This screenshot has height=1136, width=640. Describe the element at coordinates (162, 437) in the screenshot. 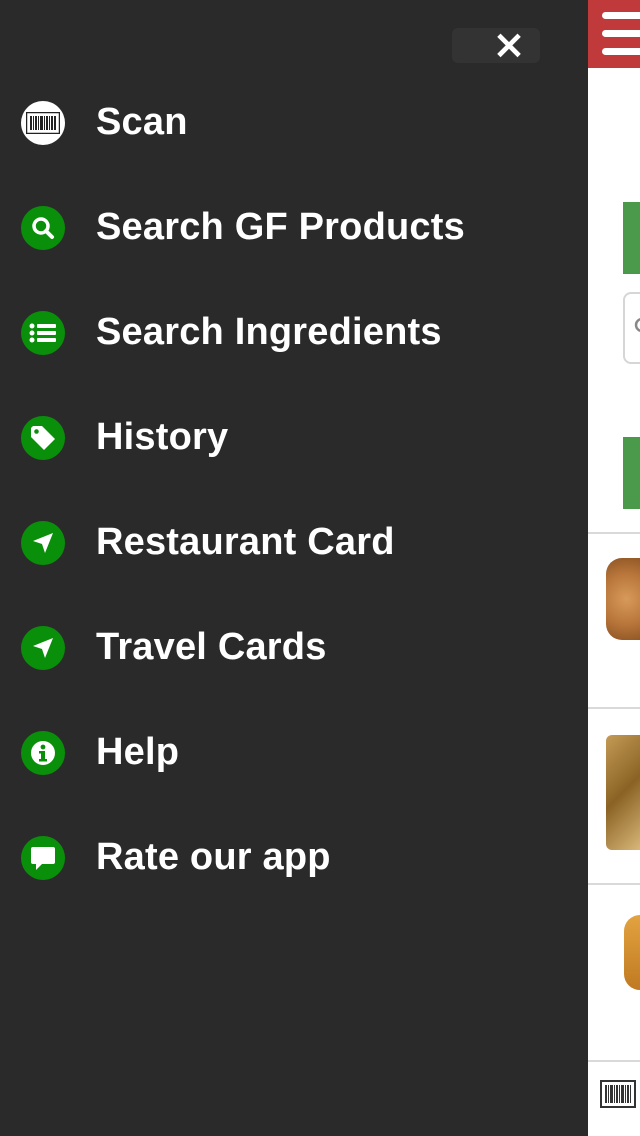

I see `menu-item-label: History` at that location.